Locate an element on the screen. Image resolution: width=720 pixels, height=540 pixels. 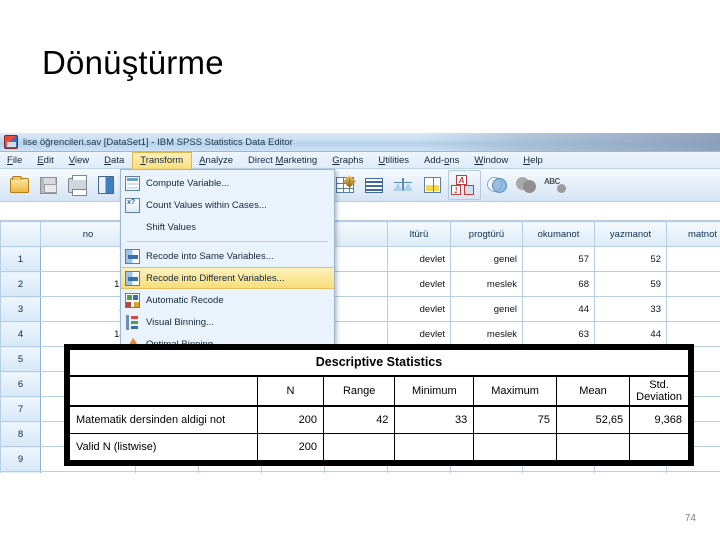
value-labels-group: A1 is located at coordinates (464, 185).